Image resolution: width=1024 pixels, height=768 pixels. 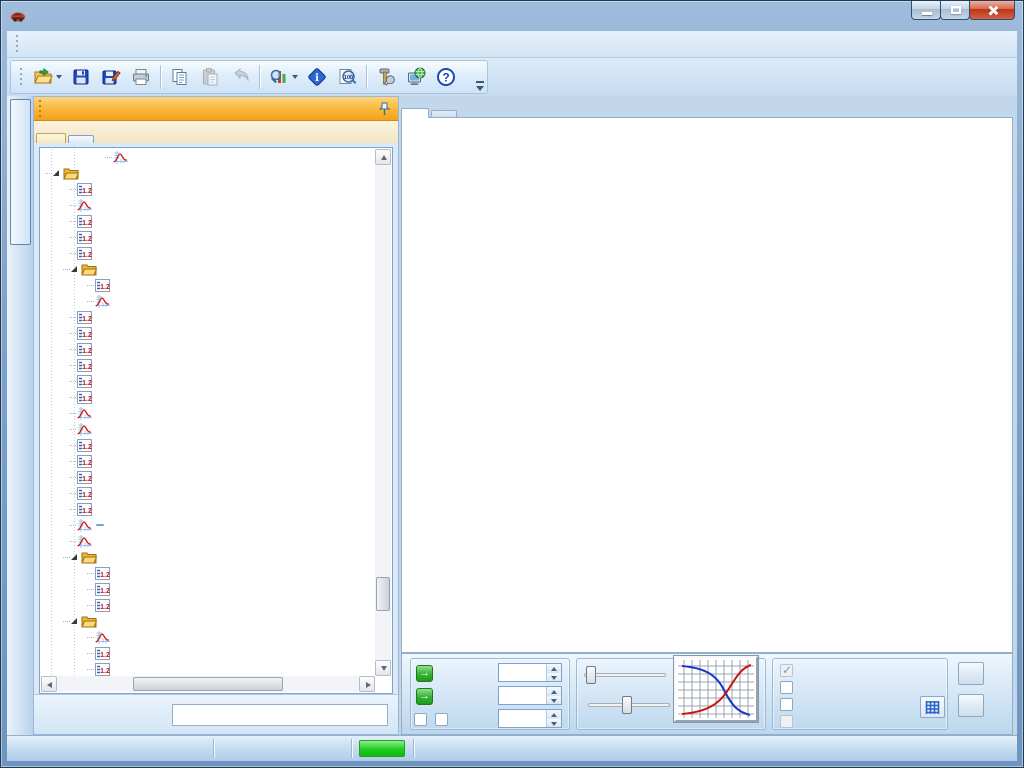 What do you see at coordinates (210, 77) in the screenshot?
I see `paste-button` at bounding box center [210, 77].